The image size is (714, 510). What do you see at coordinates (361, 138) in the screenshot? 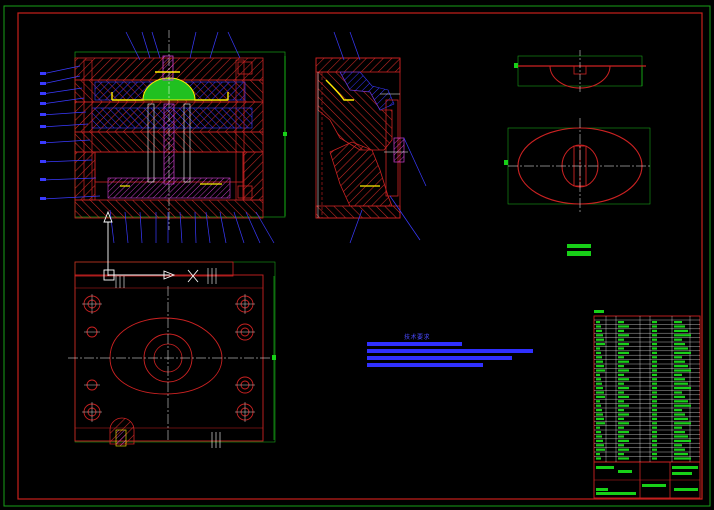
I see `mold-section-side` at bounding box center [361, 138].